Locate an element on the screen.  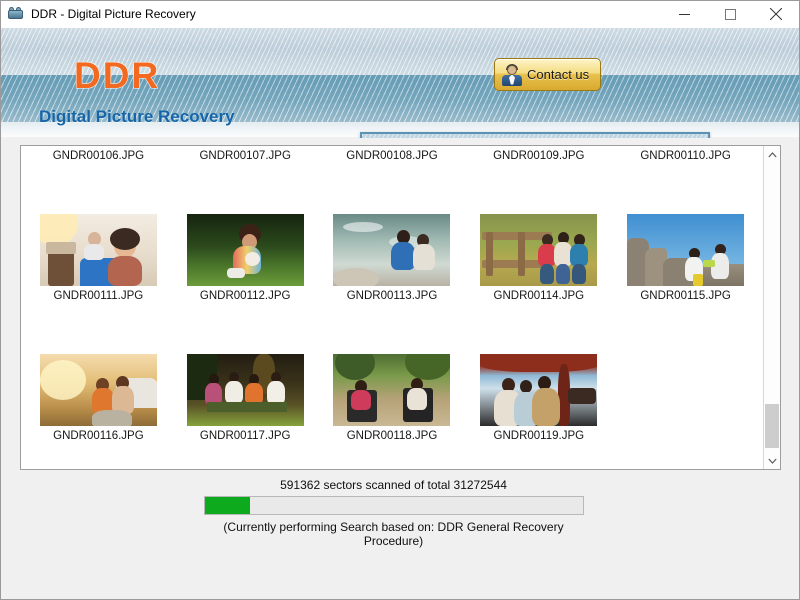
thumbnail-scrollbar is located at coordinates (771, 307).